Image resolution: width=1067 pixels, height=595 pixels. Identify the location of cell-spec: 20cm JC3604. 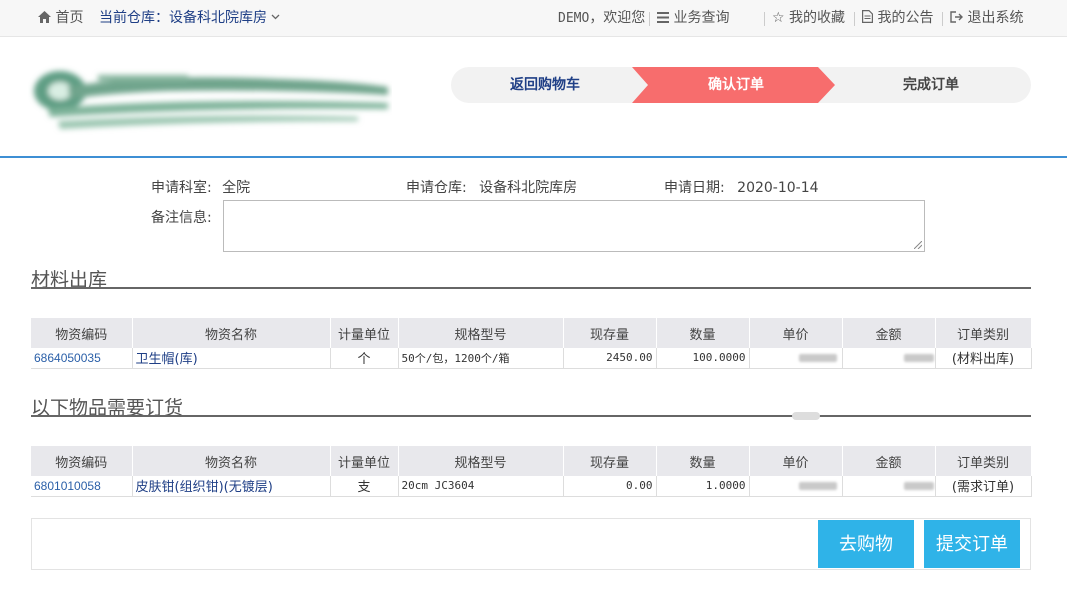
(481, 486).